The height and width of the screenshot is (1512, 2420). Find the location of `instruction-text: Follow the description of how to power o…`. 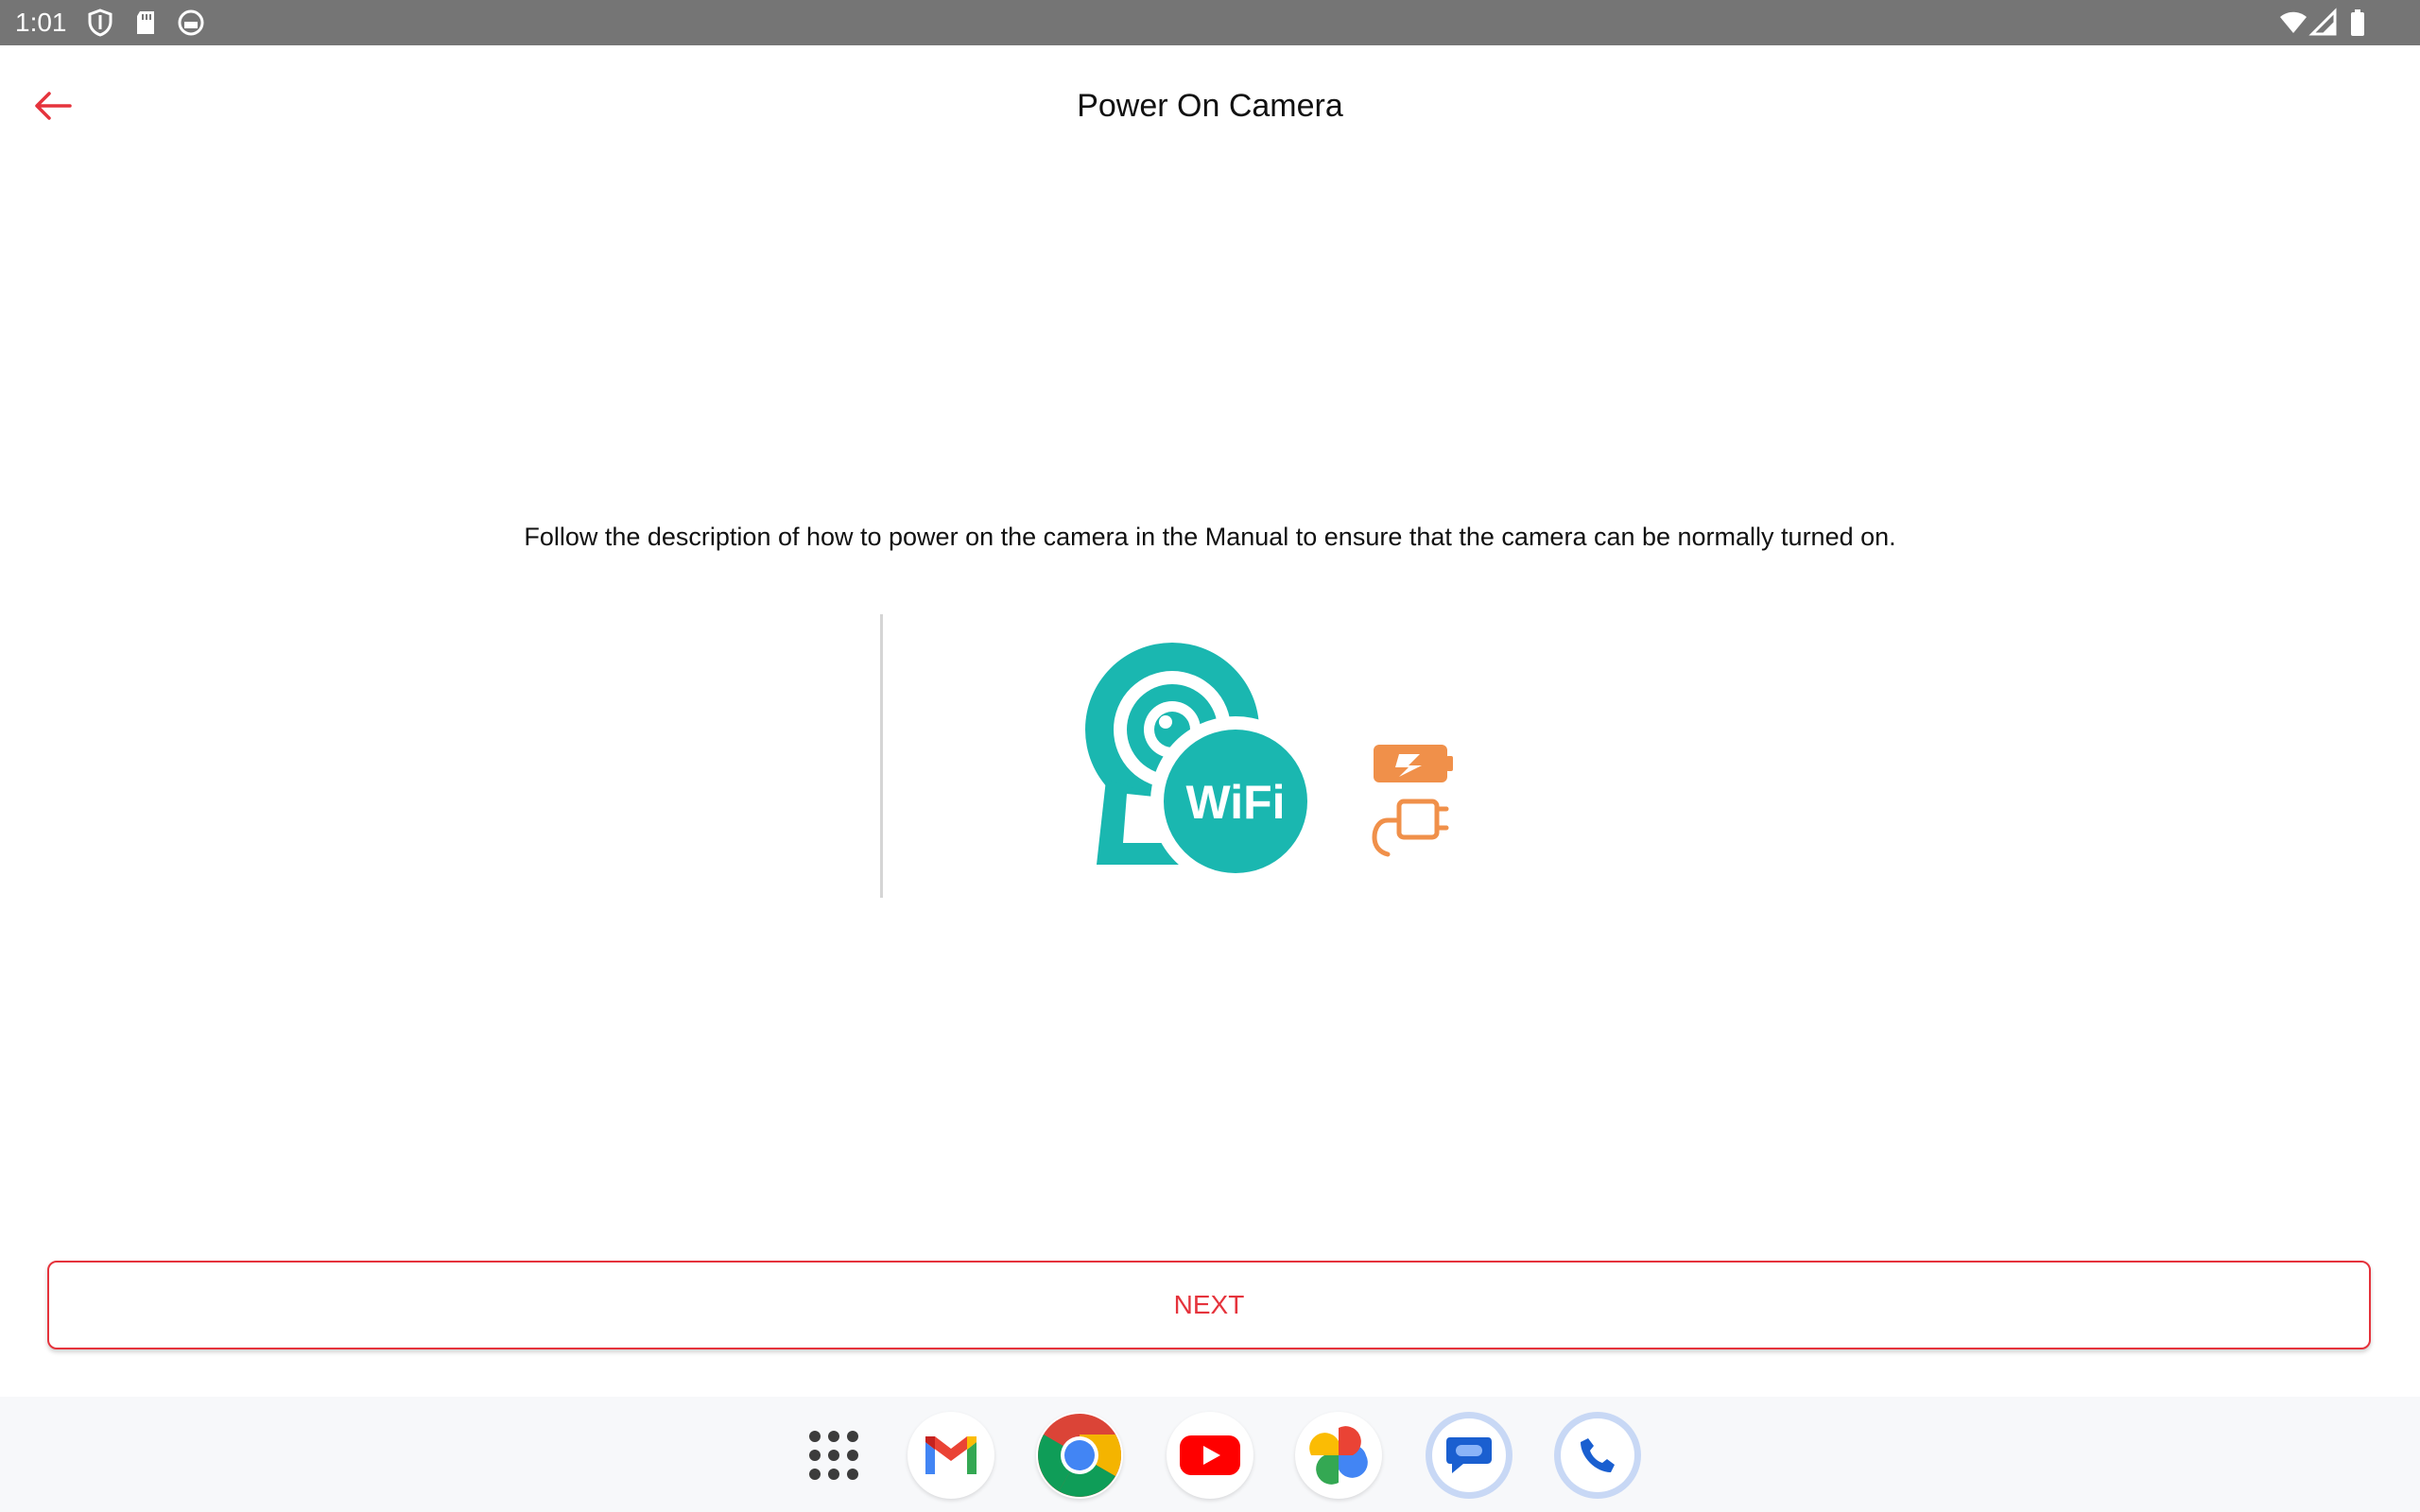

instruction-text: Follow the description of how to power o… is located at coordinates (1210, 537).